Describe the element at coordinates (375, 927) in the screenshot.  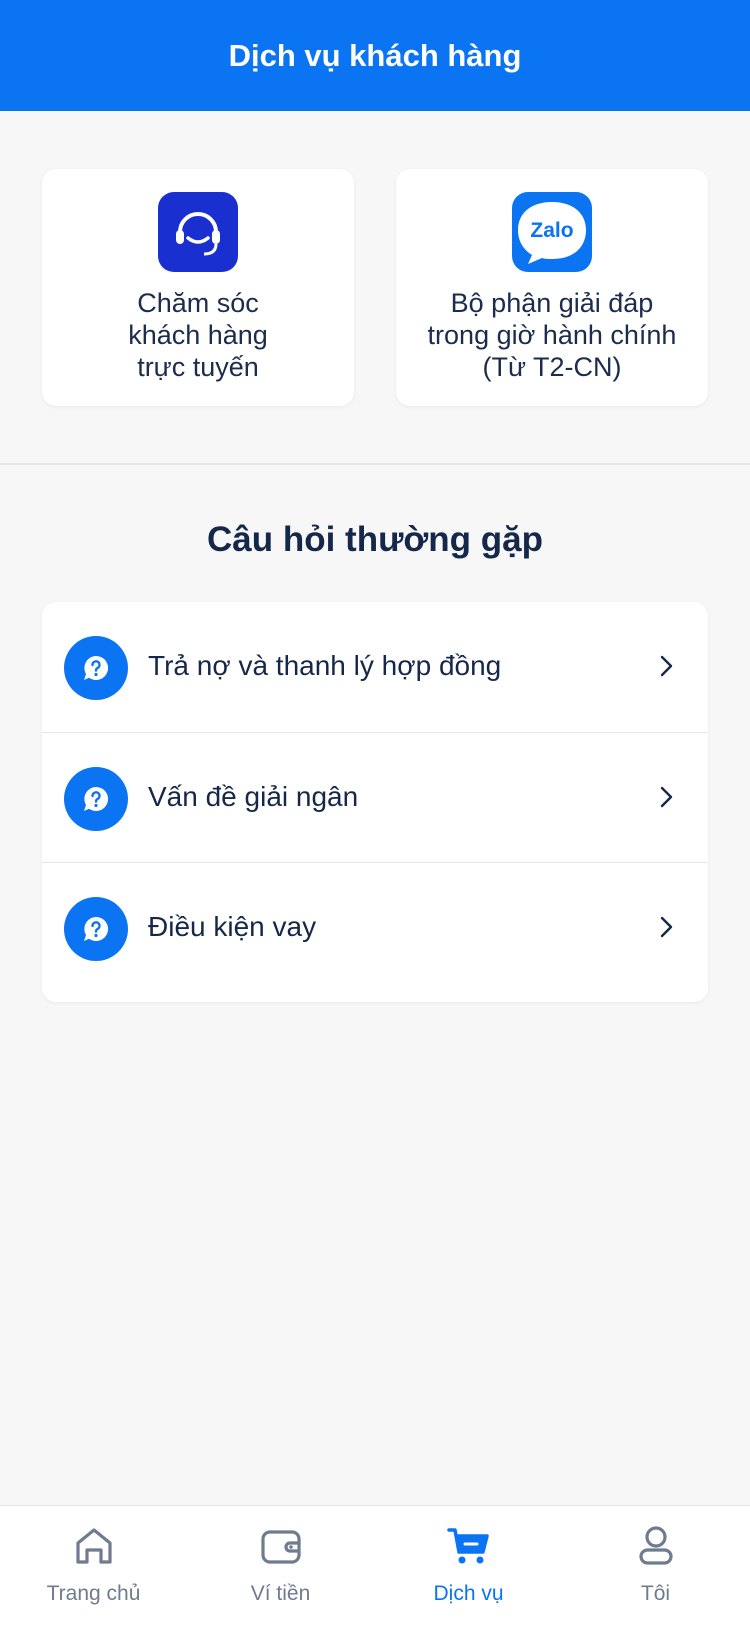
I see `faq-item-loan-conditions: Điều kiện vay` at that location.